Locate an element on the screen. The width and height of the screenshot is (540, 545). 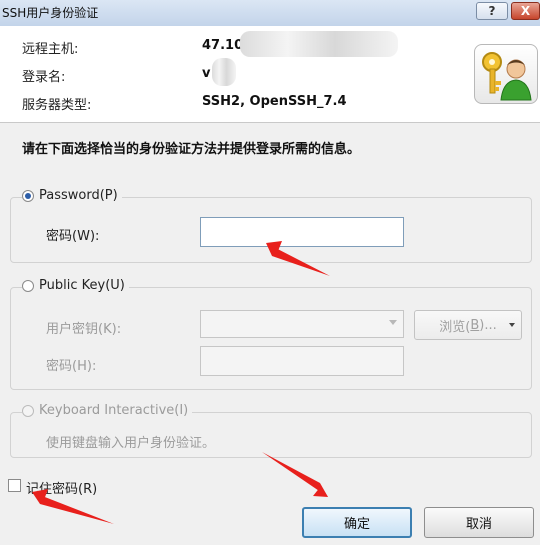
remember-password-label: 记住密码(R) is located at coordinates (61, 487).